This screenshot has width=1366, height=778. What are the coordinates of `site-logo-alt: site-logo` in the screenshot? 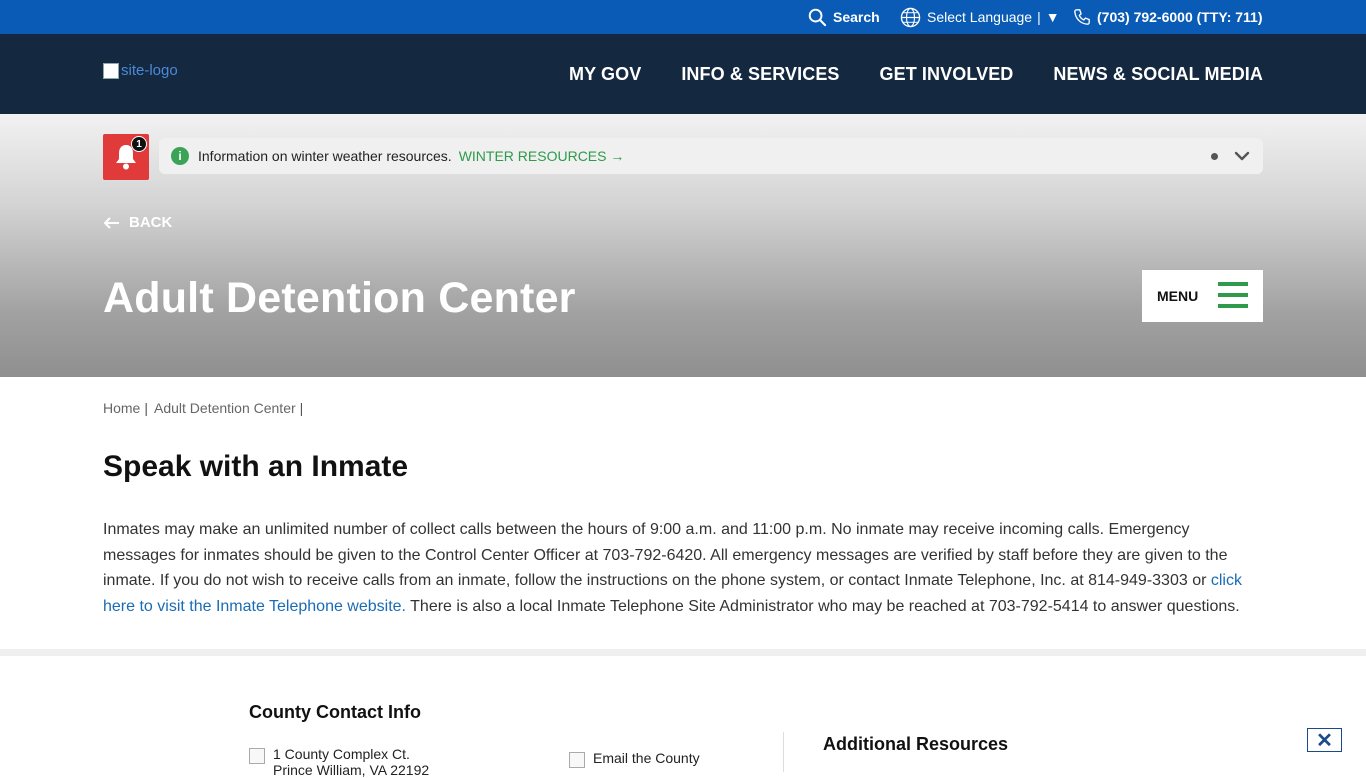 It's located at (149, 70).